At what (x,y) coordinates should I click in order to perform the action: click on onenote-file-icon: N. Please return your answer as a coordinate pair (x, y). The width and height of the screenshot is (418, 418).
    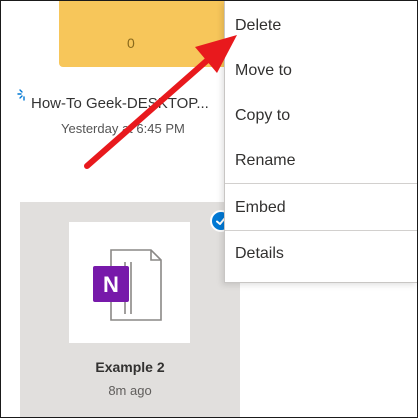
    Looking at the image, I should click on (127, 285).